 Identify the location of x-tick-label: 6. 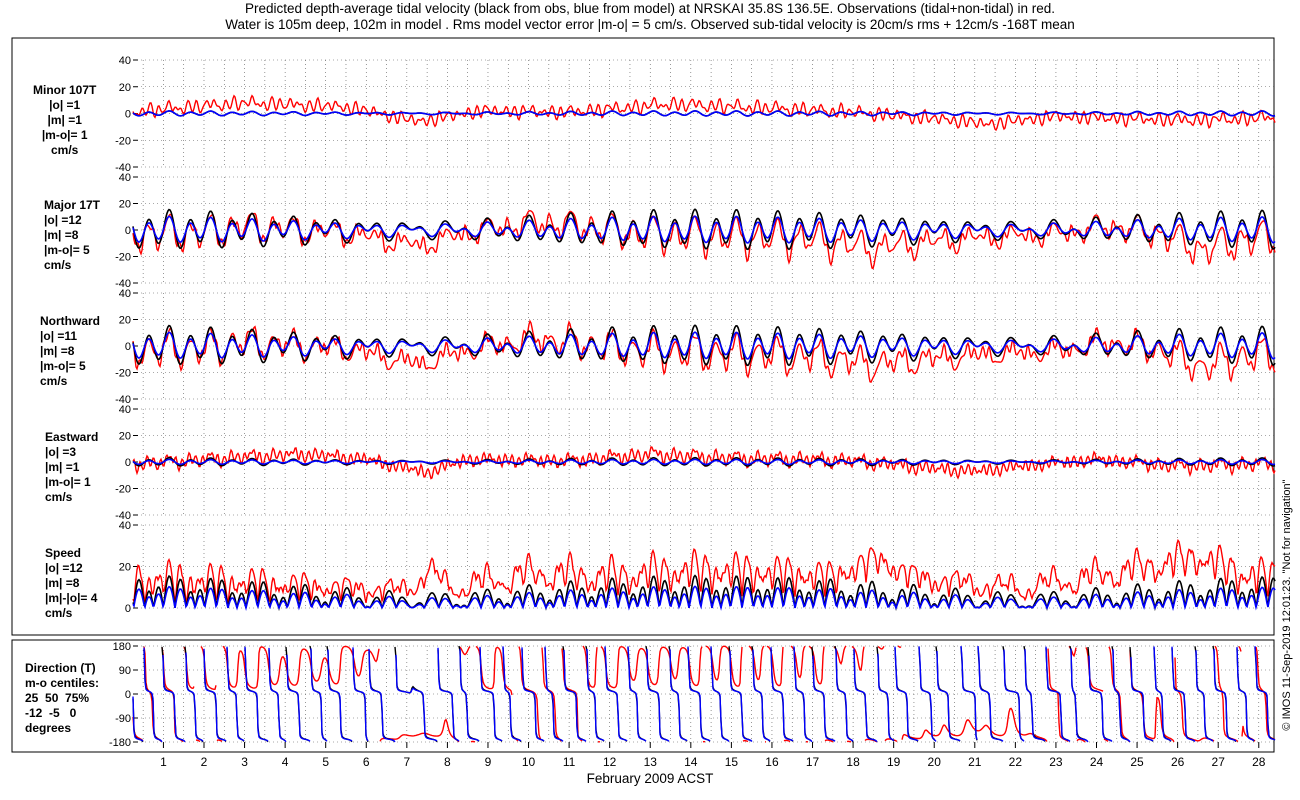
(366, 762).